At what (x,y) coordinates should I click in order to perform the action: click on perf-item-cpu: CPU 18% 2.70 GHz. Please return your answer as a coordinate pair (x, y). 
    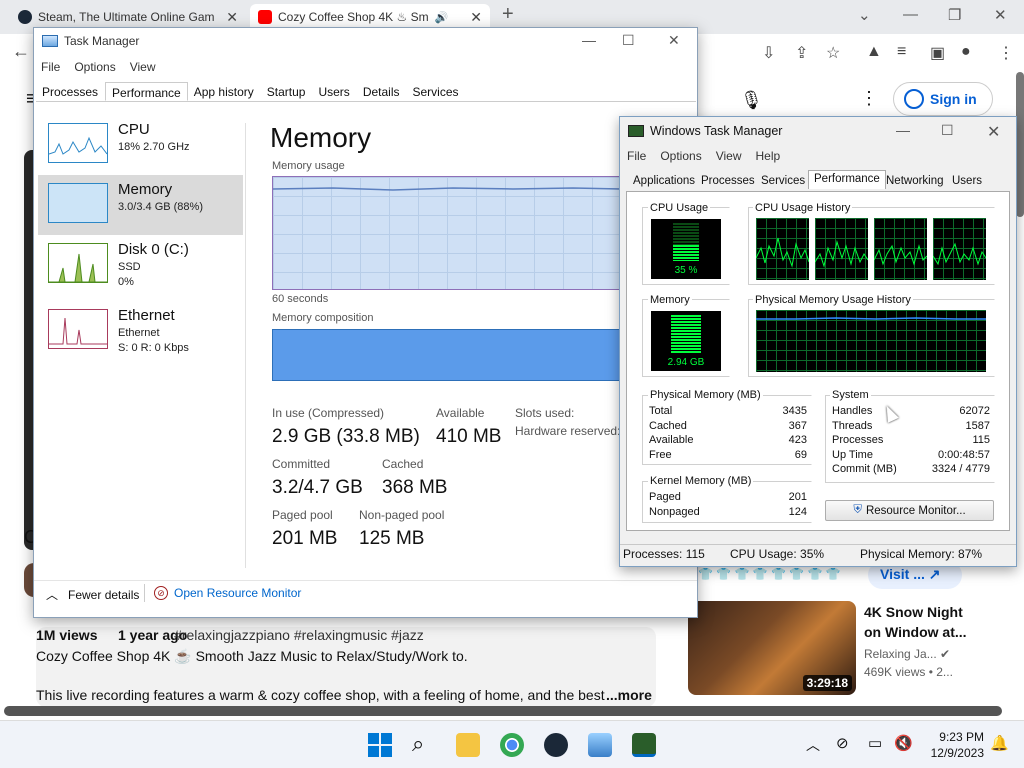
    Looking at the image, I should click on (140, 145).